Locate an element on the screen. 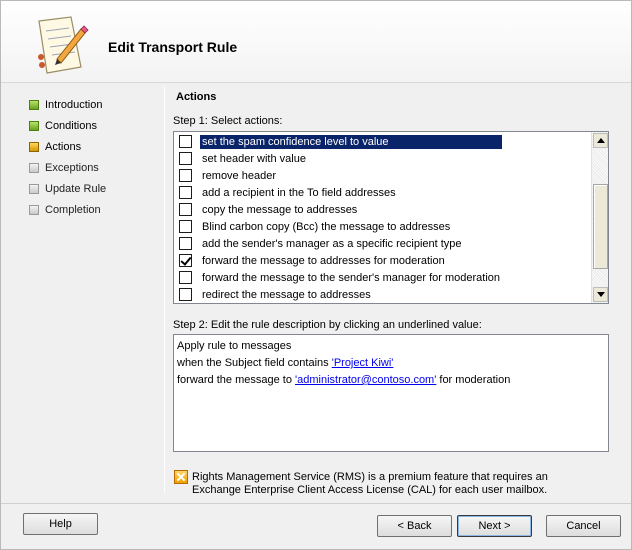 This screenshot has height=550, width=632. action-item: copy the message to addresses is located at coordinates (385, 209).